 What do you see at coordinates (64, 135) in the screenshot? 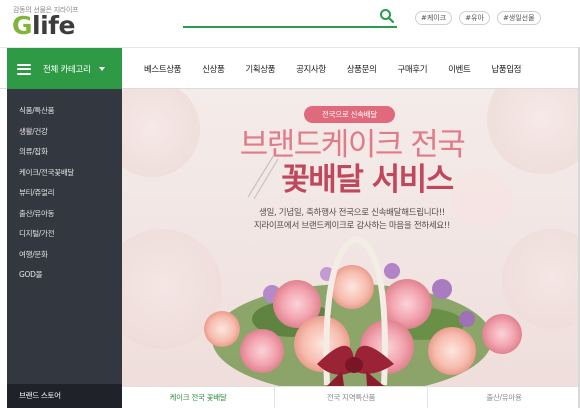
I see `sidebar-item-living-health: 생활/건강` at bounding box center [64, 135].